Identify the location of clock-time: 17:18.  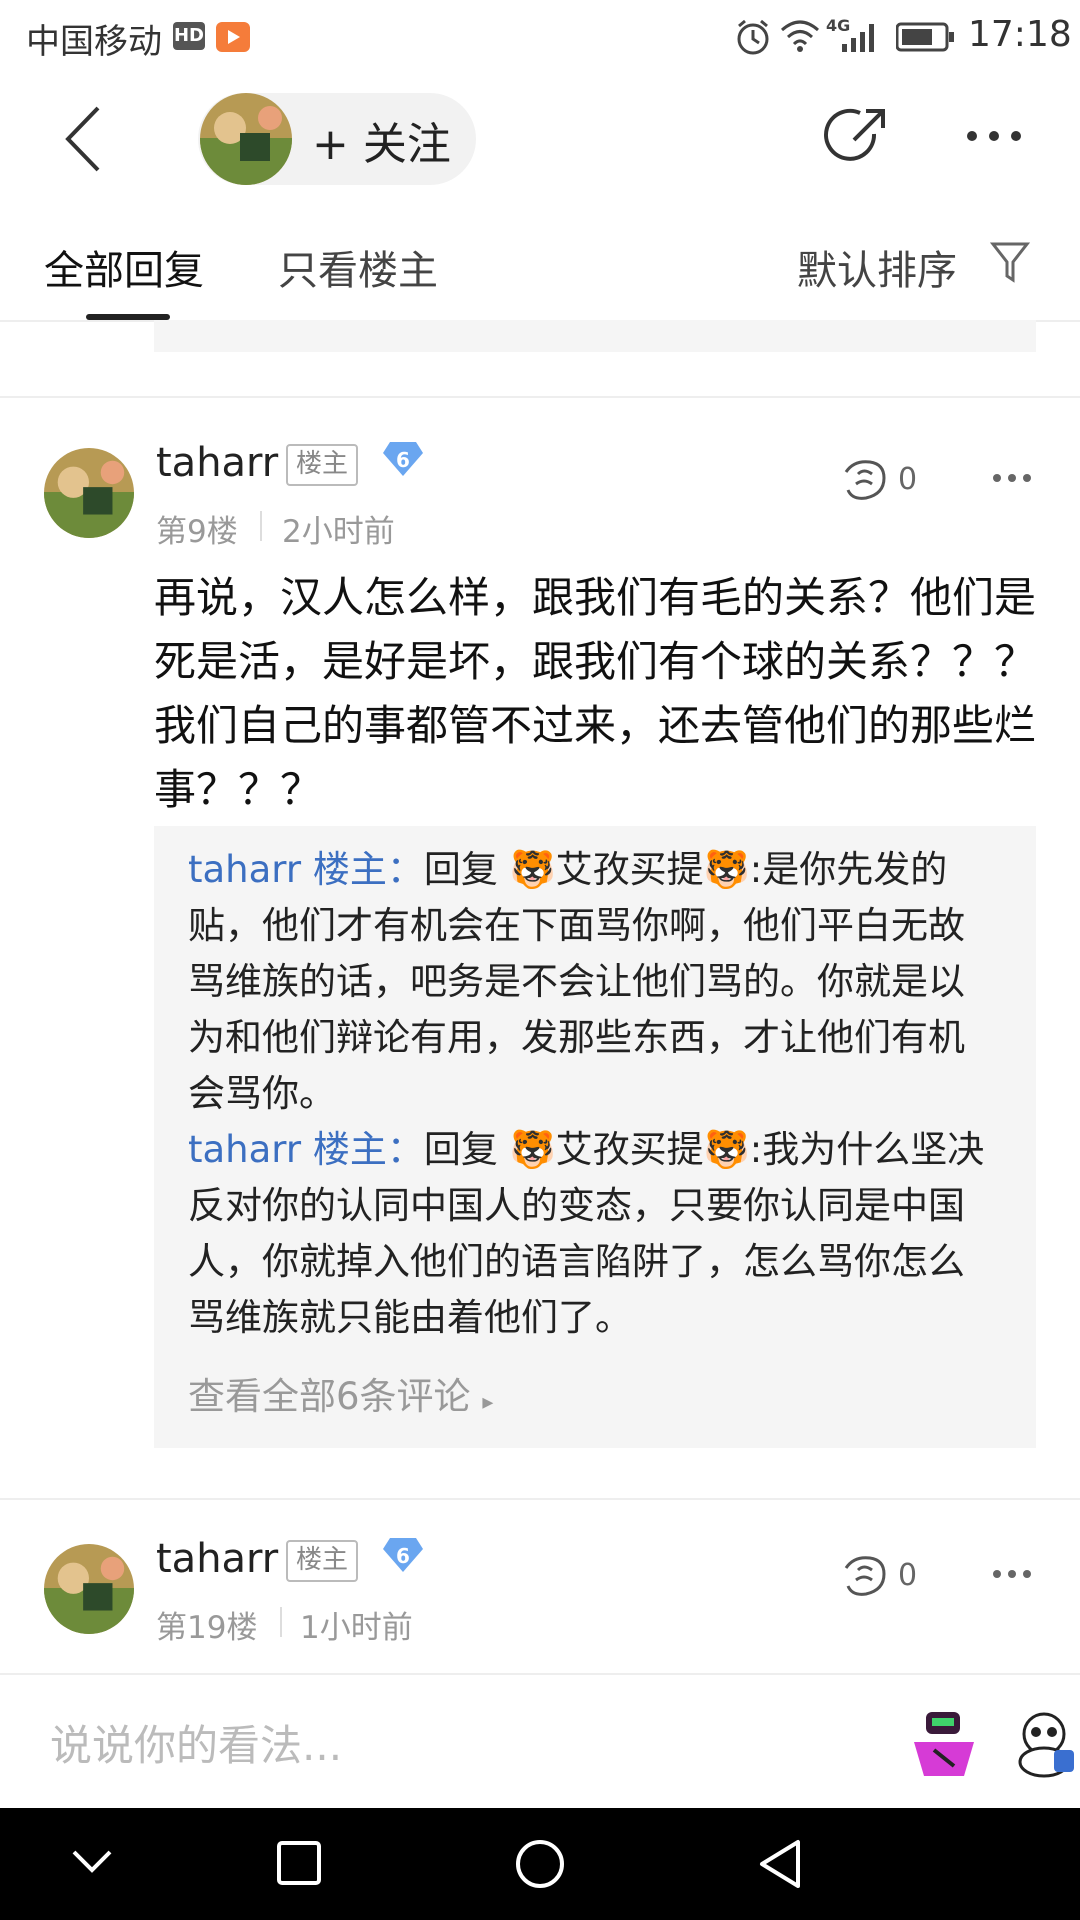
(1020, 34).